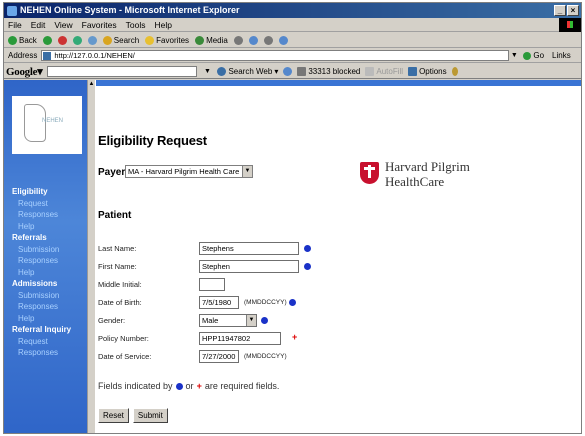  Describe the element at coordinates (561, 55) in the screenshot. I see `links-label: Links` at that location.